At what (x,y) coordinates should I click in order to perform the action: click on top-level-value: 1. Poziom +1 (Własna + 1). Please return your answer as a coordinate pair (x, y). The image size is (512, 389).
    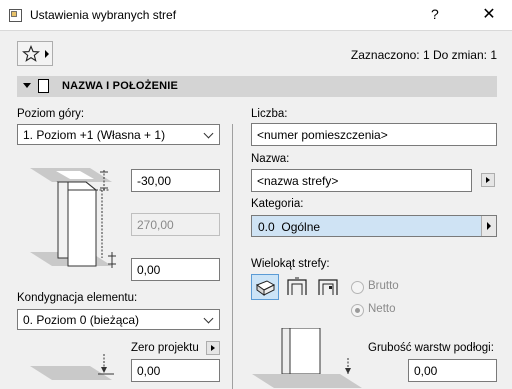
    Looking at the image, I should click on (94, 135).